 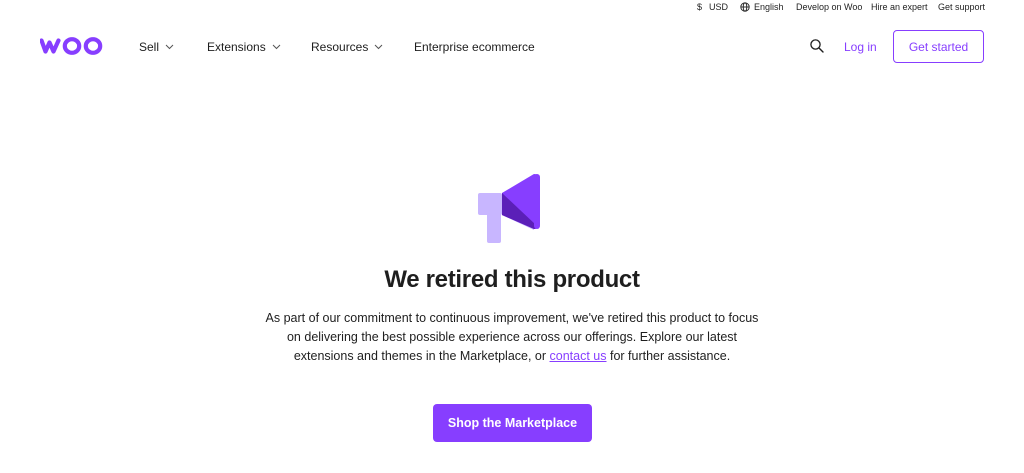 I want to click on currency-selector: $ USD, so click(x=712, y=7).